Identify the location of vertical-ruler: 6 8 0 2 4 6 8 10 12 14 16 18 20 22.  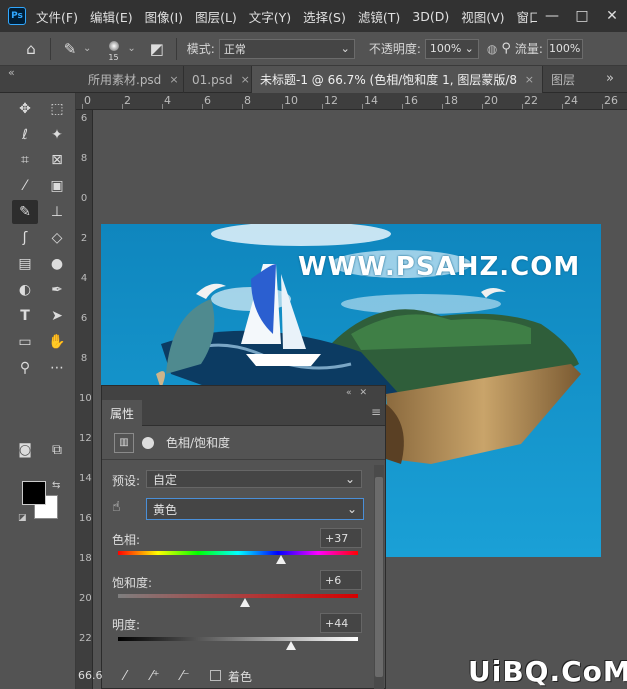
(84, 399).